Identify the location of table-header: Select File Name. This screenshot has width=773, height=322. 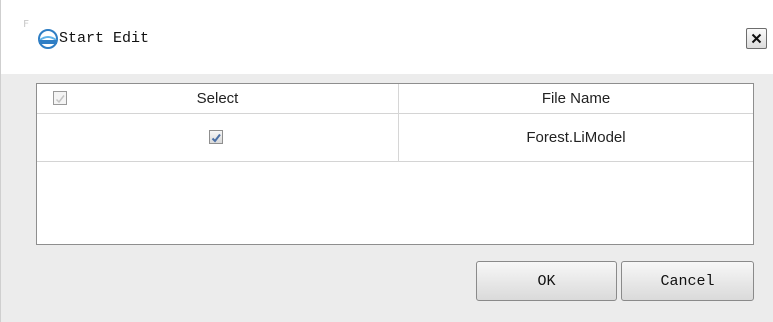
(395, 99).